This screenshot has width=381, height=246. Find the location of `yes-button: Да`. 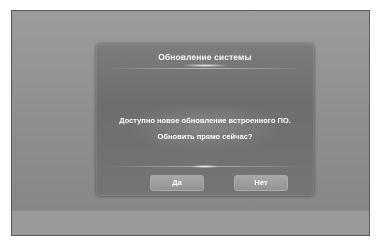

yes-button: Да is located at coordinates (177, 183).